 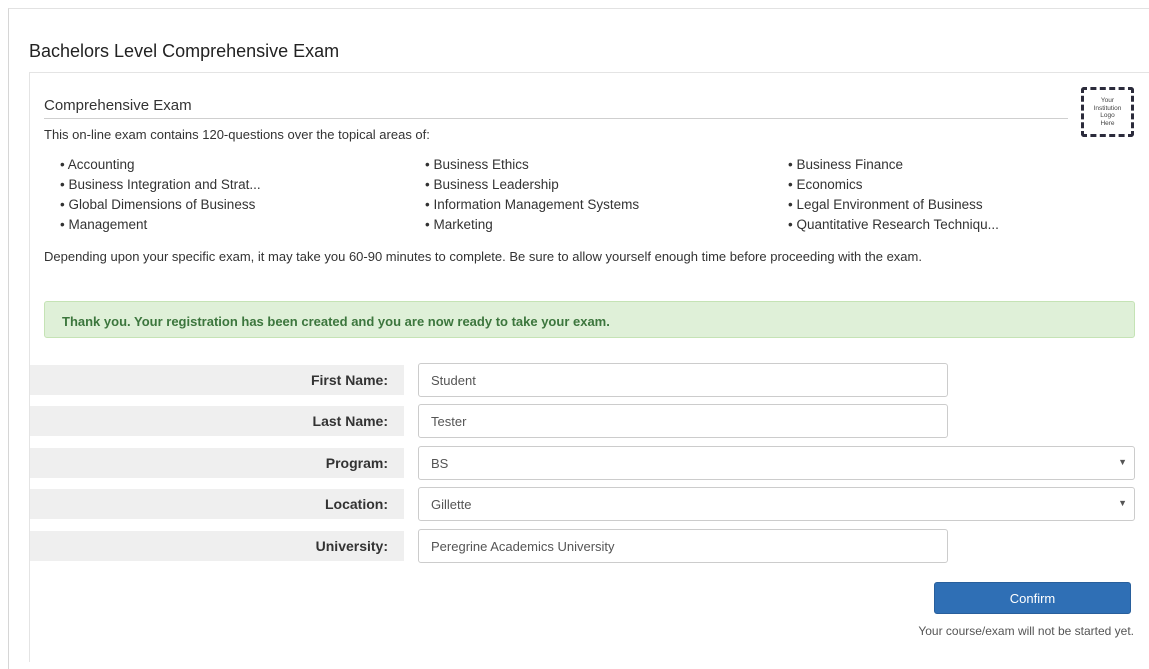 I want to click on program-label: Program:, so click(x=217, y=463).